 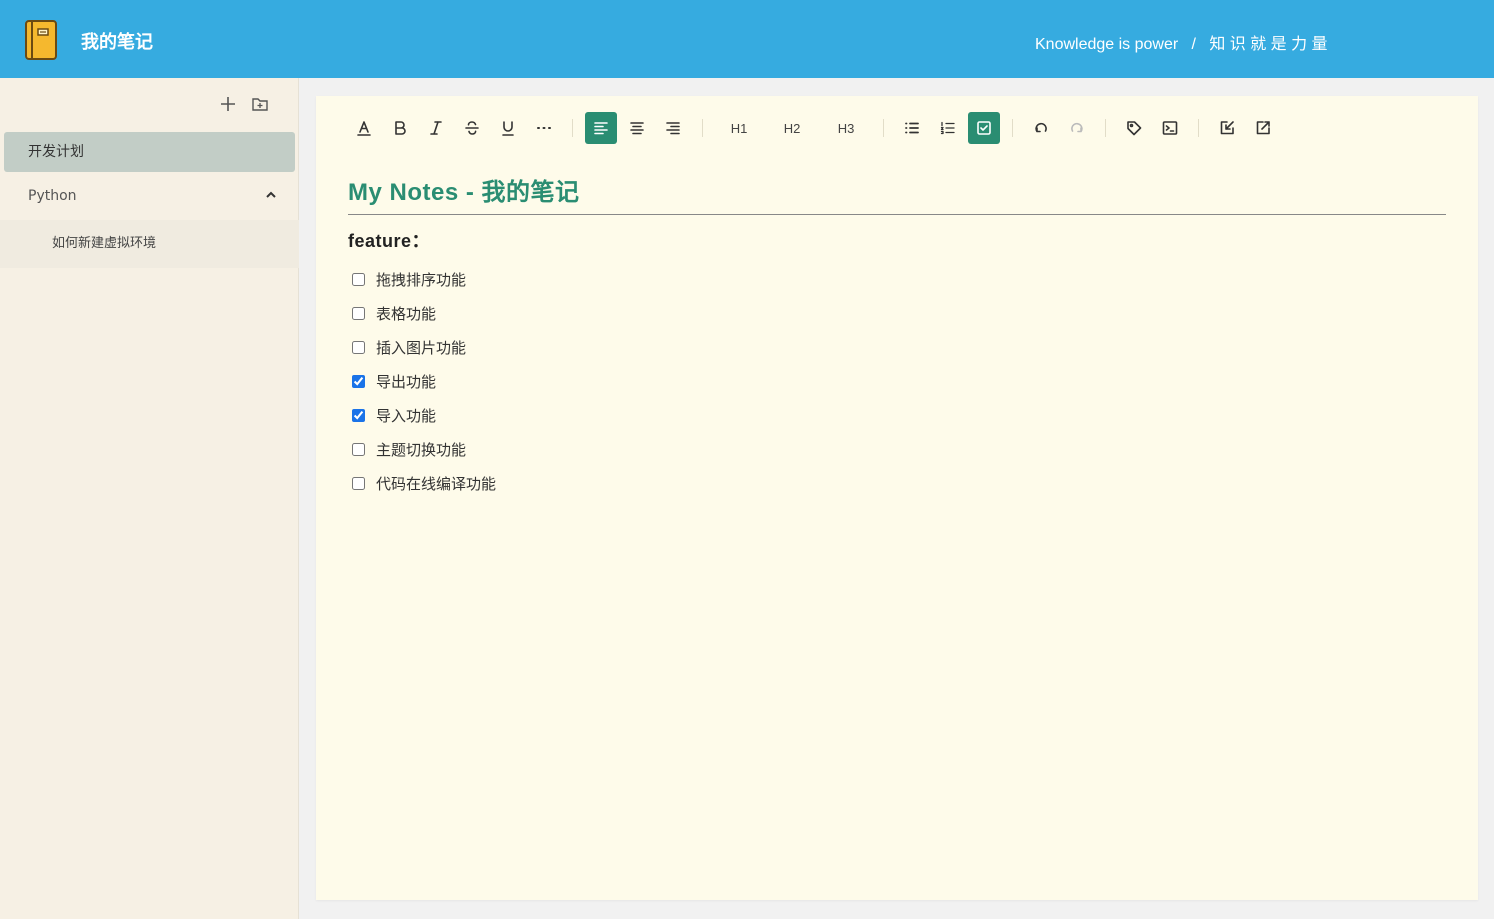 I want to click on app-title: 我的笔记, so click(x=117, y=42).